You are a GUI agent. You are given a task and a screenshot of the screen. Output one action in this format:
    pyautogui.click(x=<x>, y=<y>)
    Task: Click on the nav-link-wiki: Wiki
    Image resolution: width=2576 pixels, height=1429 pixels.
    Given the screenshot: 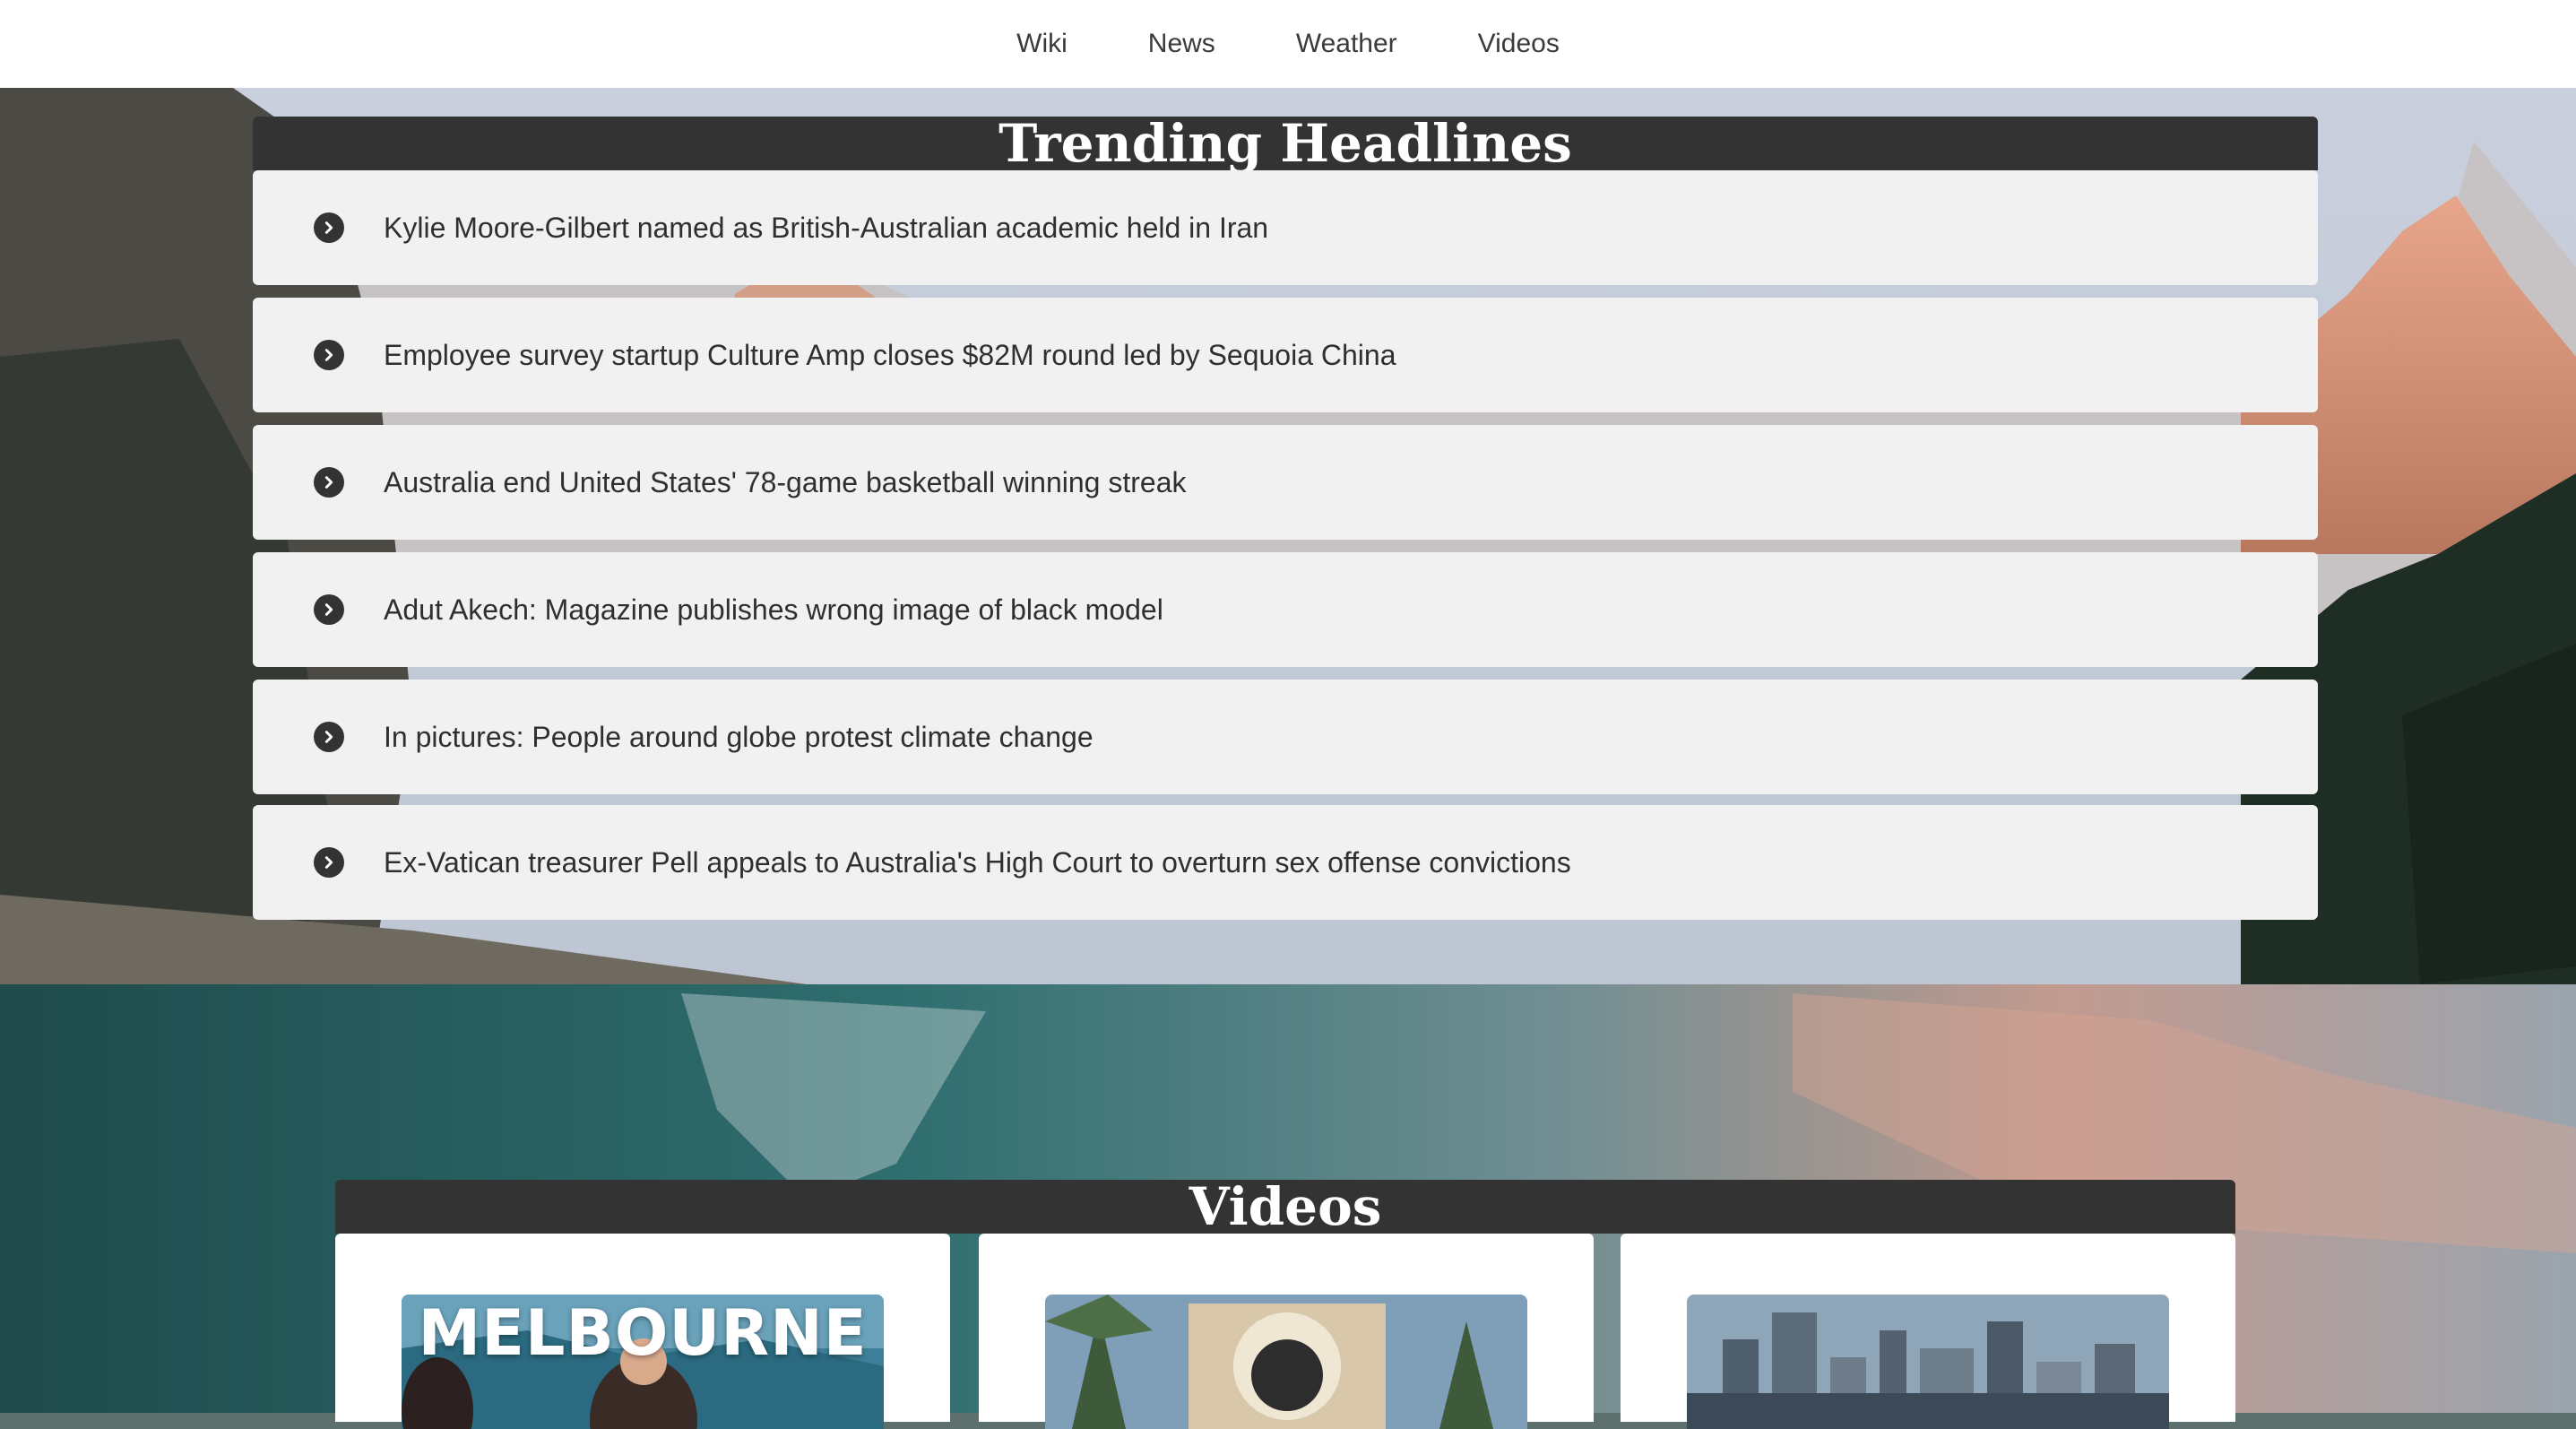 What is the action you would take?
    pyautogui.click(x=1042, y=44)
    